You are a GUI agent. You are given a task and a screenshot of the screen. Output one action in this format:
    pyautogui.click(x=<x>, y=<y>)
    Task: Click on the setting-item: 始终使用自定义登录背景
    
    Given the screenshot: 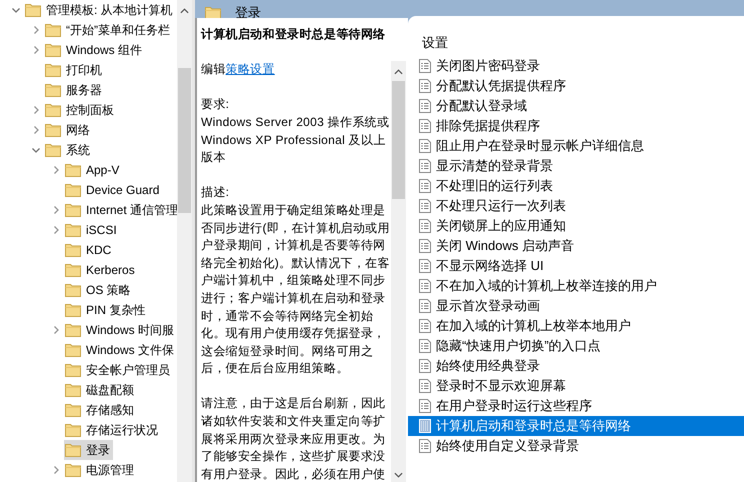 What is the action you would take?
    pyautogui.click(x=576, y=446)
    